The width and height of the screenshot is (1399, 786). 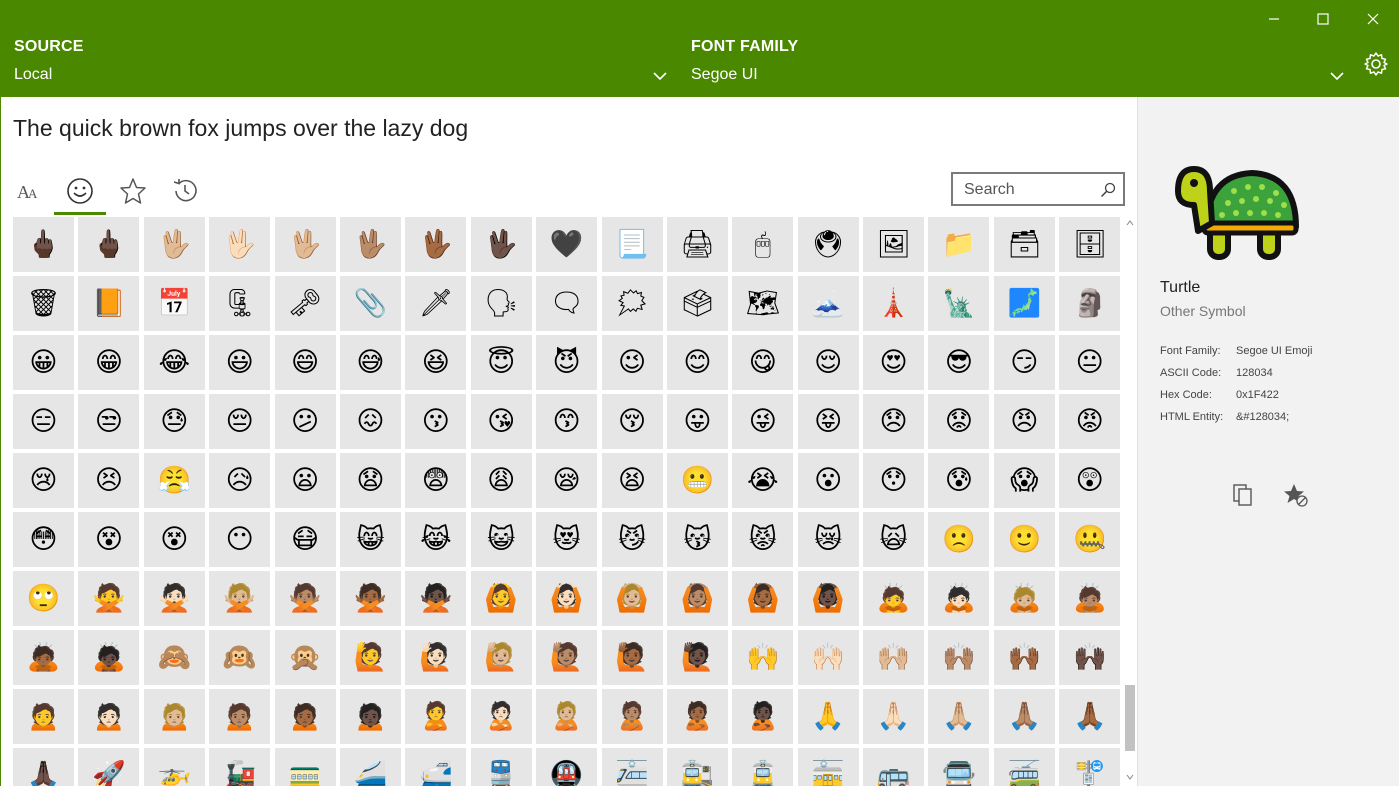 I want to click on glyph-cell: 🙄, so click(x=43, y=598).